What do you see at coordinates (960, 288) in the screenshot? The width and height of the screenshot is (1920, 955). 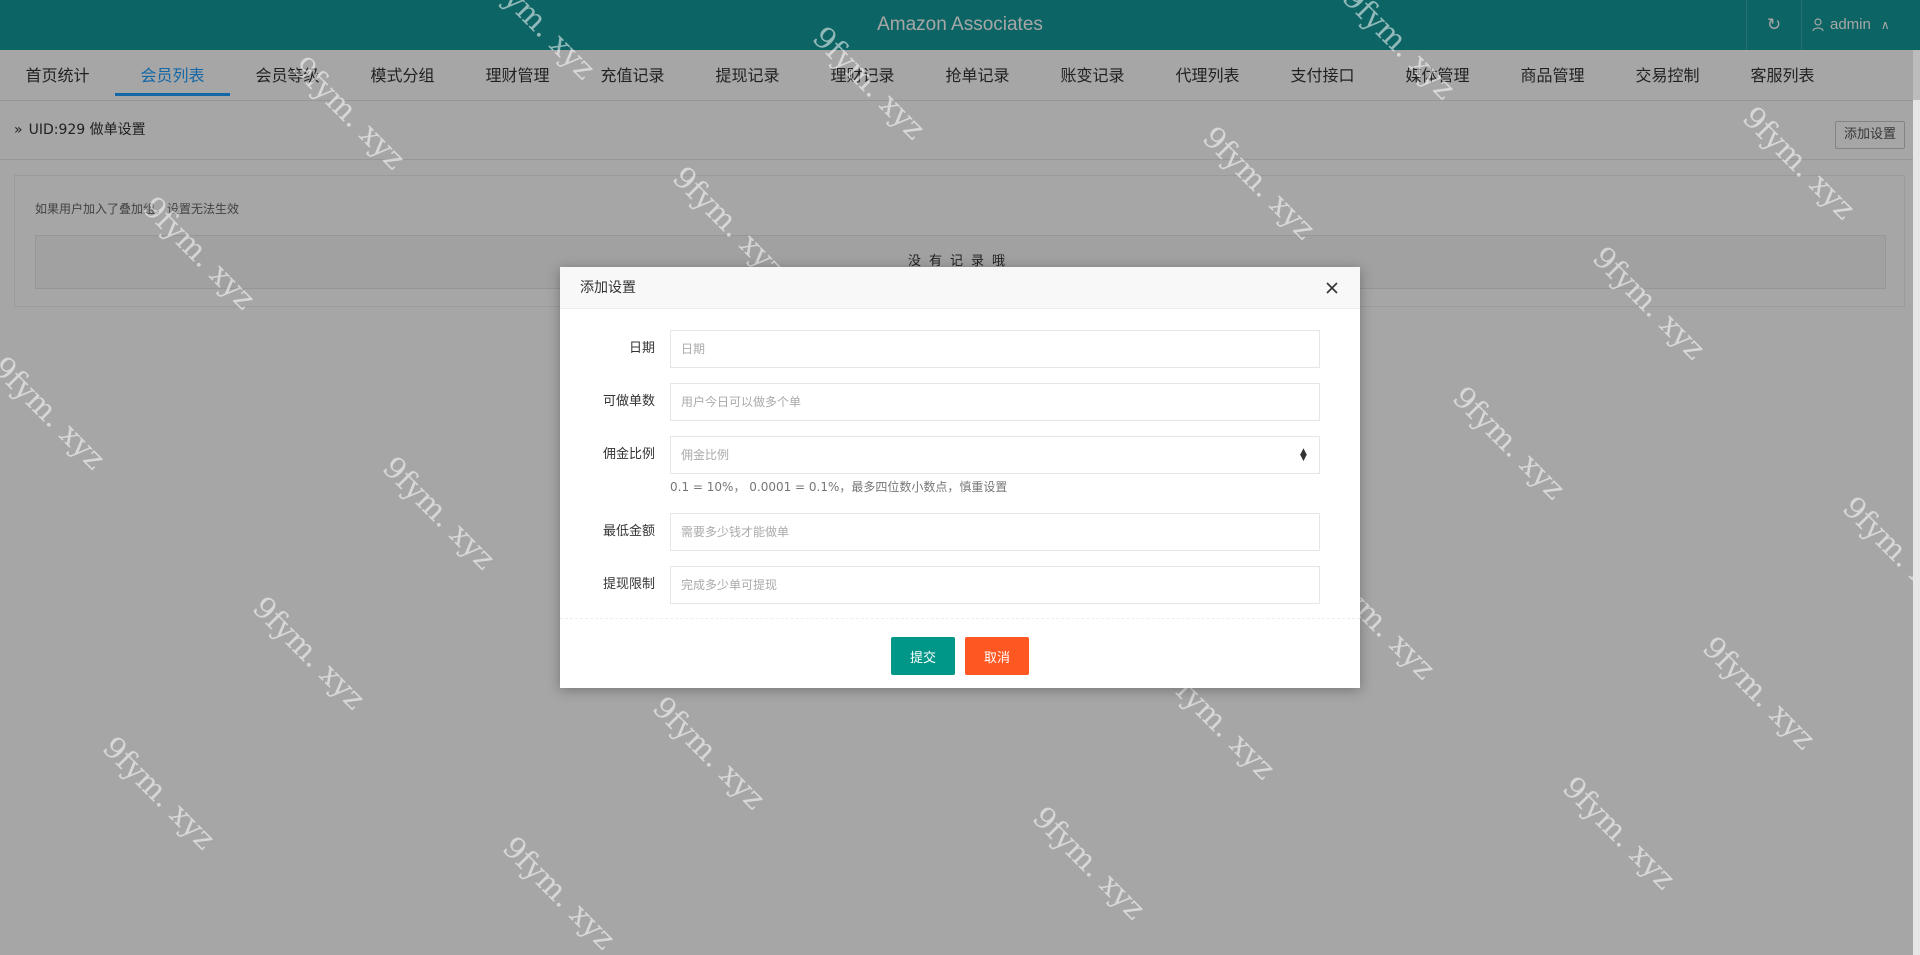 I see `dialog-header: 添加设置` at bounding box center [960, 288].